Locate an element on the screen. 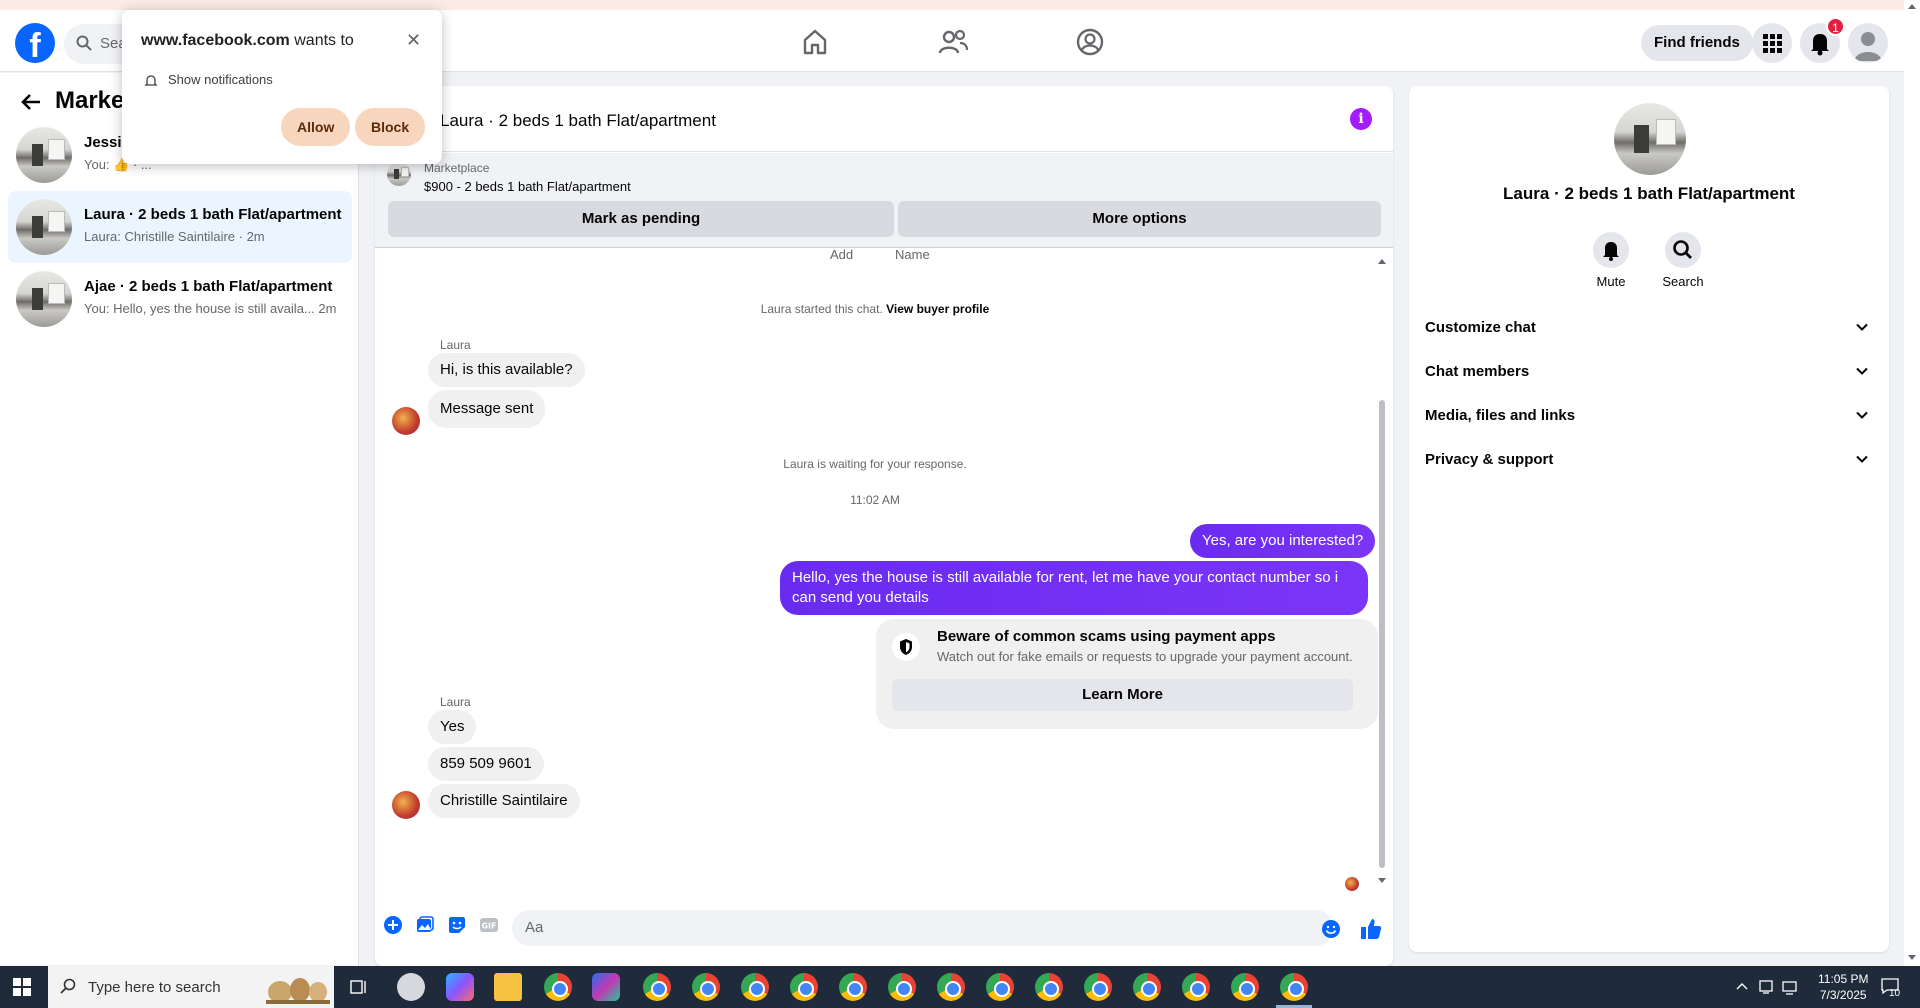  sticker-icon is located at coordinates (457, 925).